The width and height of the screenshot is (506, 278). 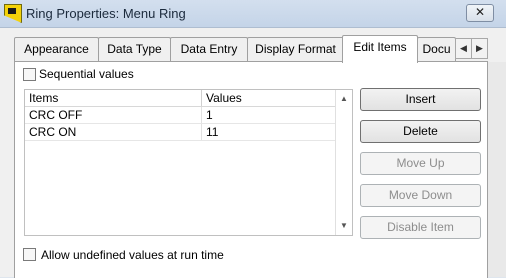 What do you see at coordinates (56, 49) in the screenshot?
I see `tab-appearance: Appearance` at bounding box center [56, 49].